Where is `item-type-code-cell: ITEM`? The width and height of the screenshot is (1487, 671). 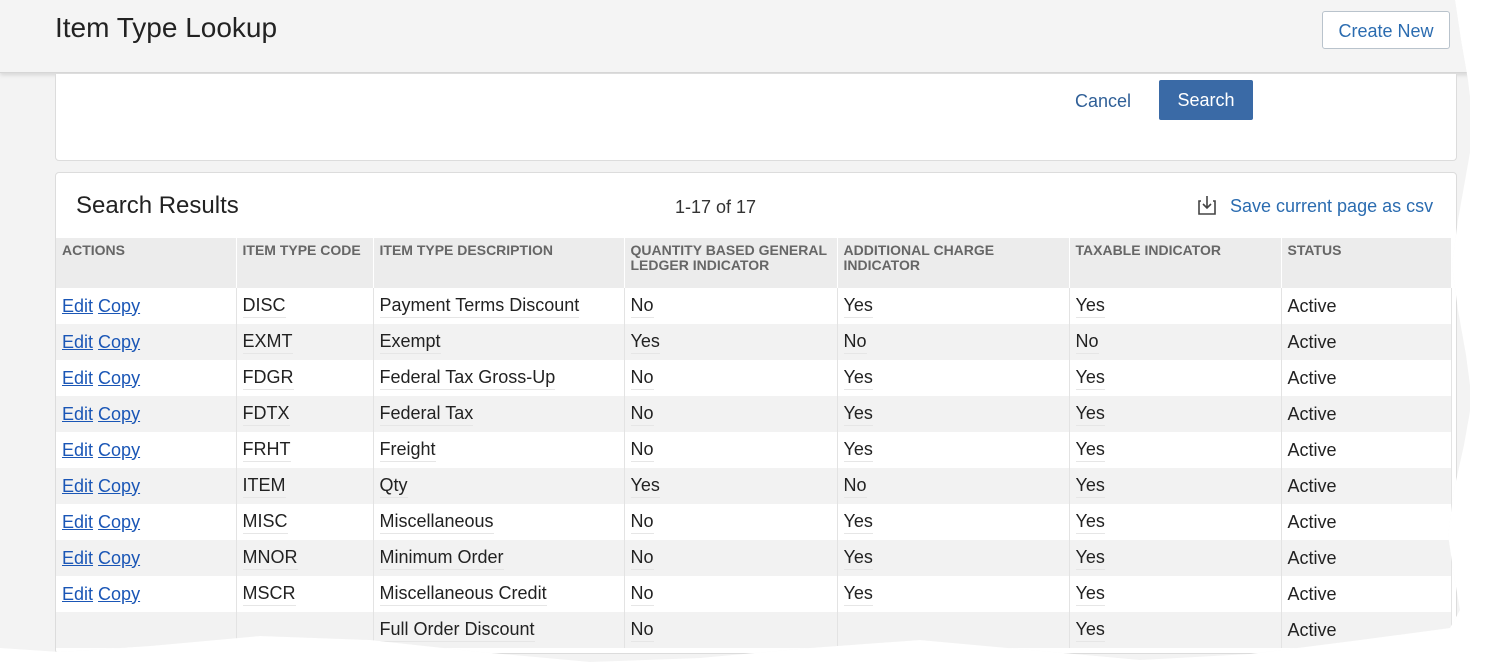
item-type-code-cell: ITEM is located at coordinates (305, 486).